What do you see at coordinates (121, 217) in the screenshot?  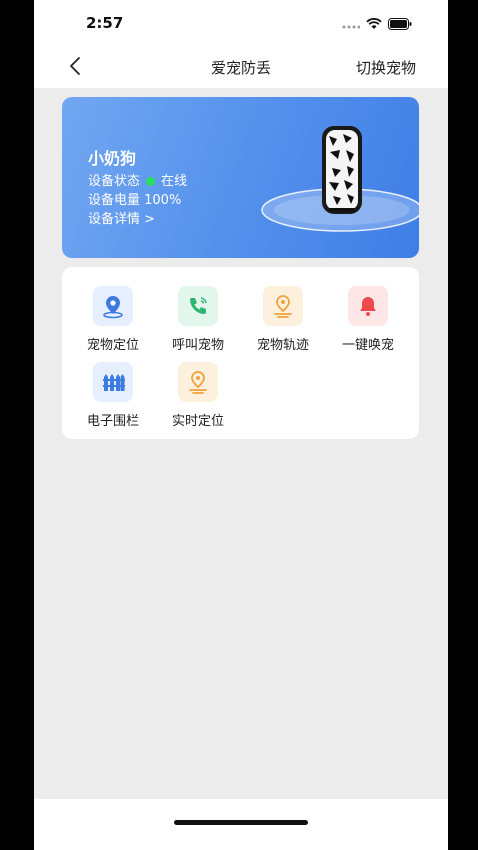 I see `device-details-link: 设备详情 >` at bounding box center [121, 217].